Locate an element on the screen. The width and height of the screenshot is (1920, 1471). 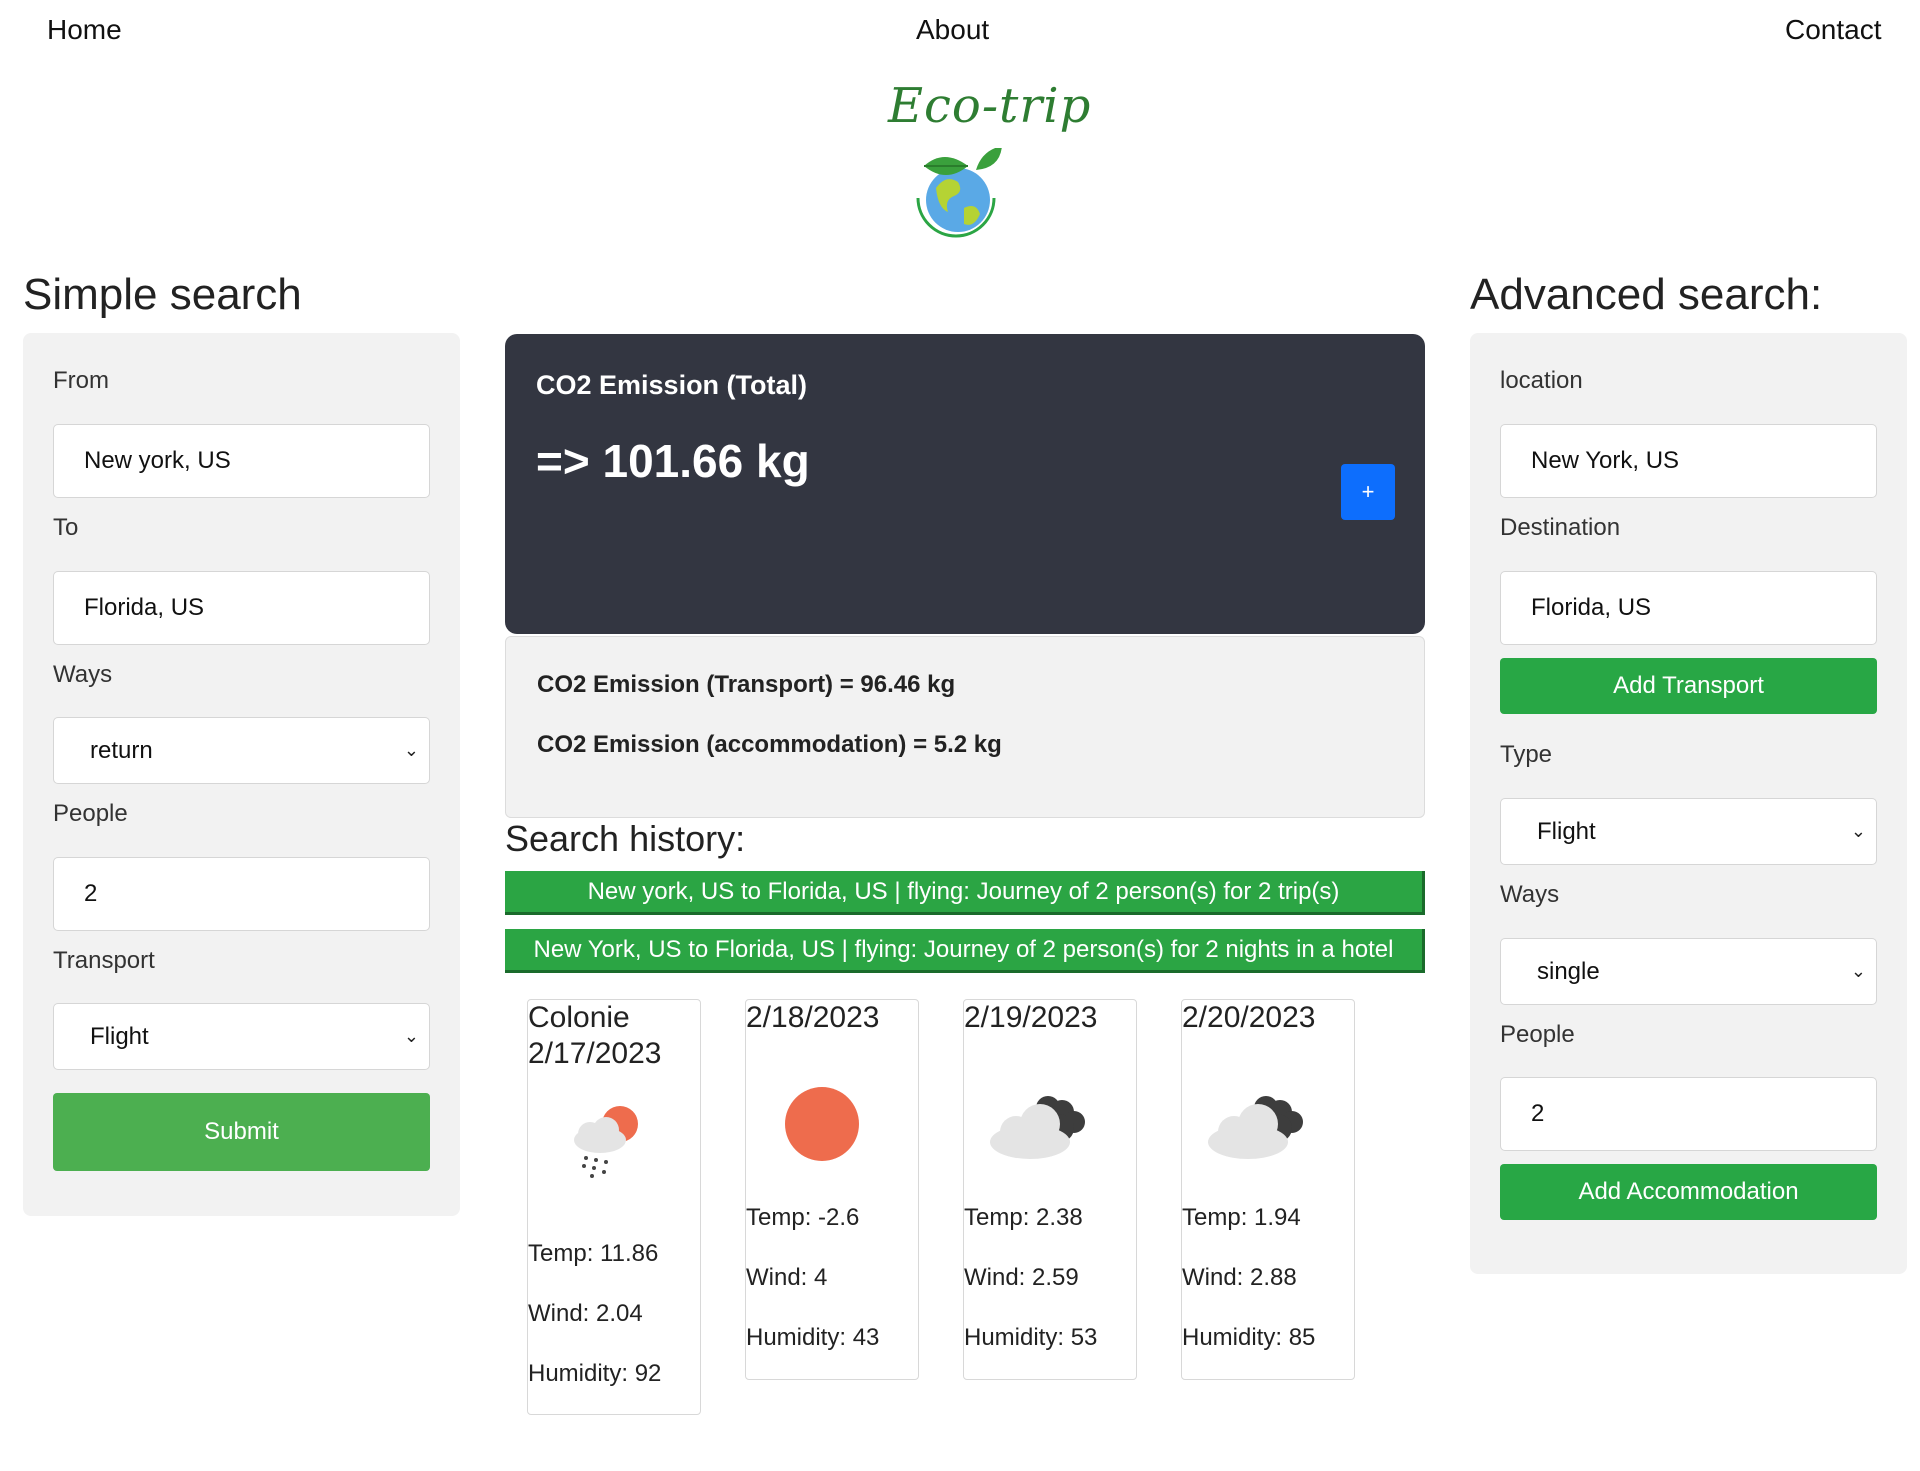
advanced-ways-label: Ways is located at coordinates (1530, 894).